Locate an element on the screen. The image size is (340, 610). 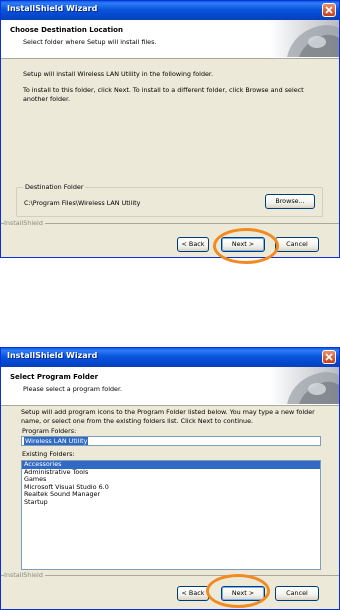
folder-list-item: Administrative Tools is located at coordinates (171, 472).